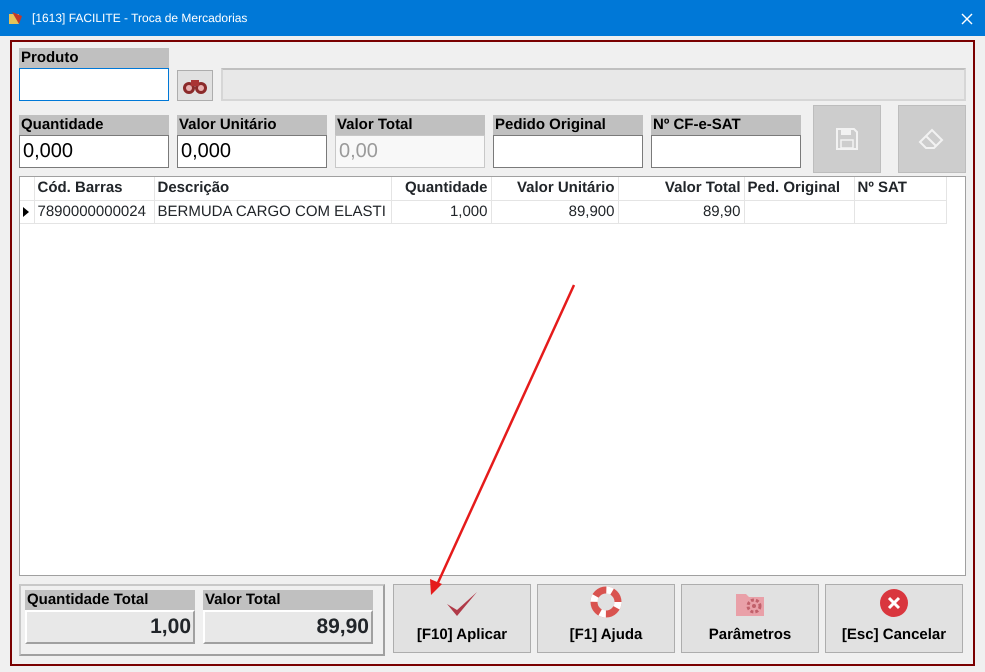 The height and width of the screenshot is (672, 985). Describe the element at coordinates (799, 188) in the screenshot. I see `column-header: Ped. Original` at that location.